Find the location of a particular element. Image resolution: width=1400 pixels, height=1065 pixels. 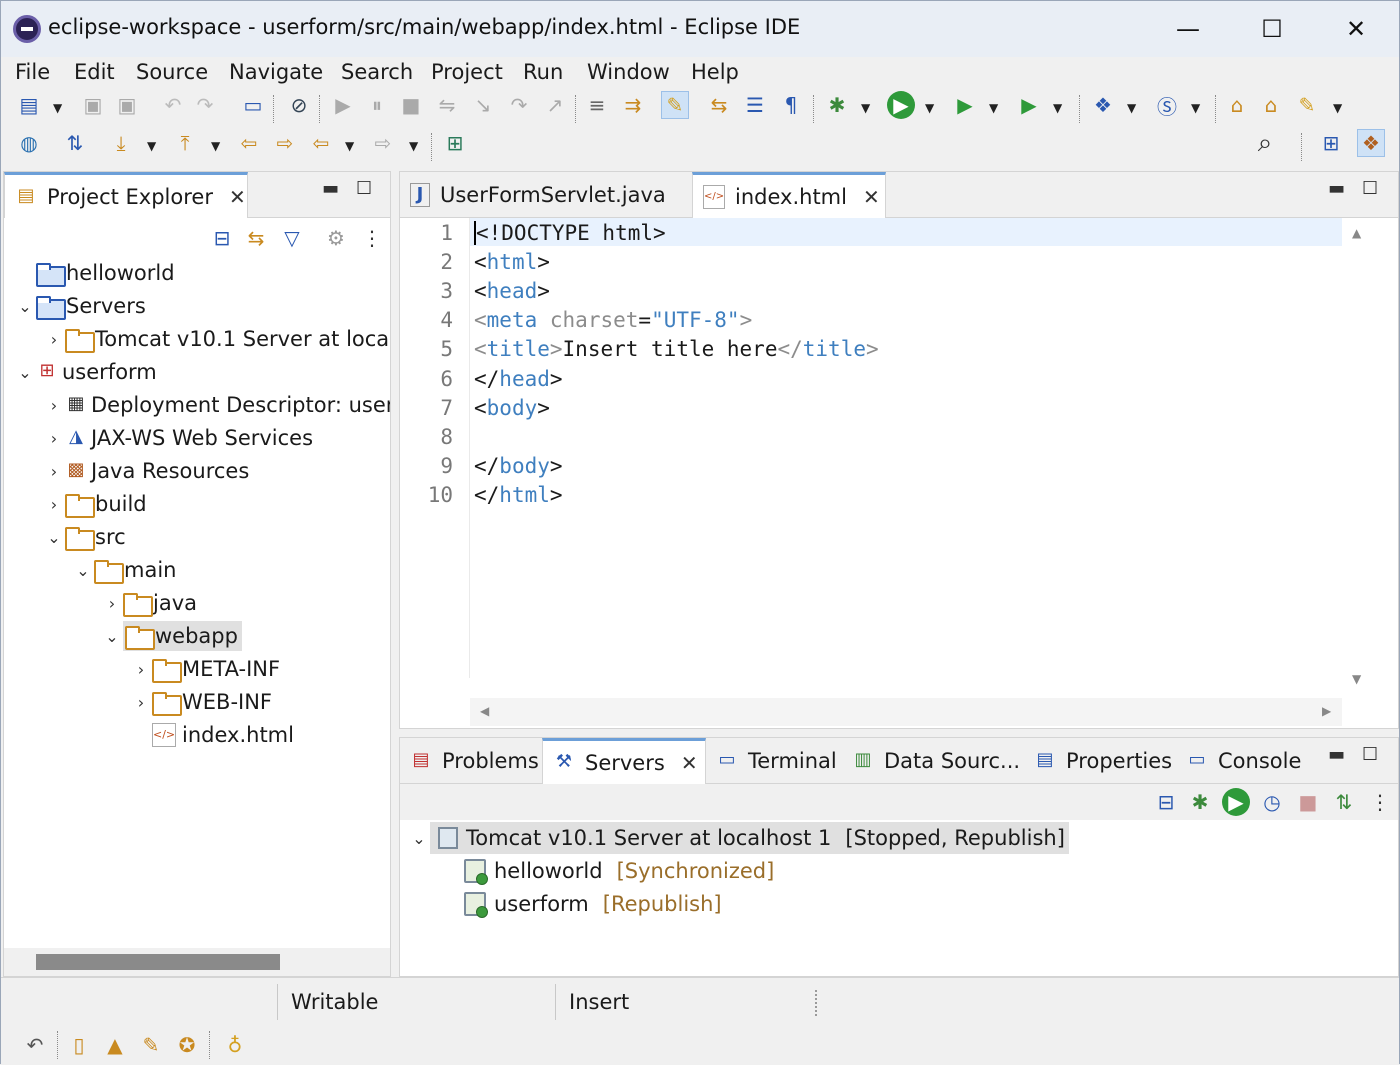

magic-wand-icon: ✎ is located at coordinates (151, 1045).